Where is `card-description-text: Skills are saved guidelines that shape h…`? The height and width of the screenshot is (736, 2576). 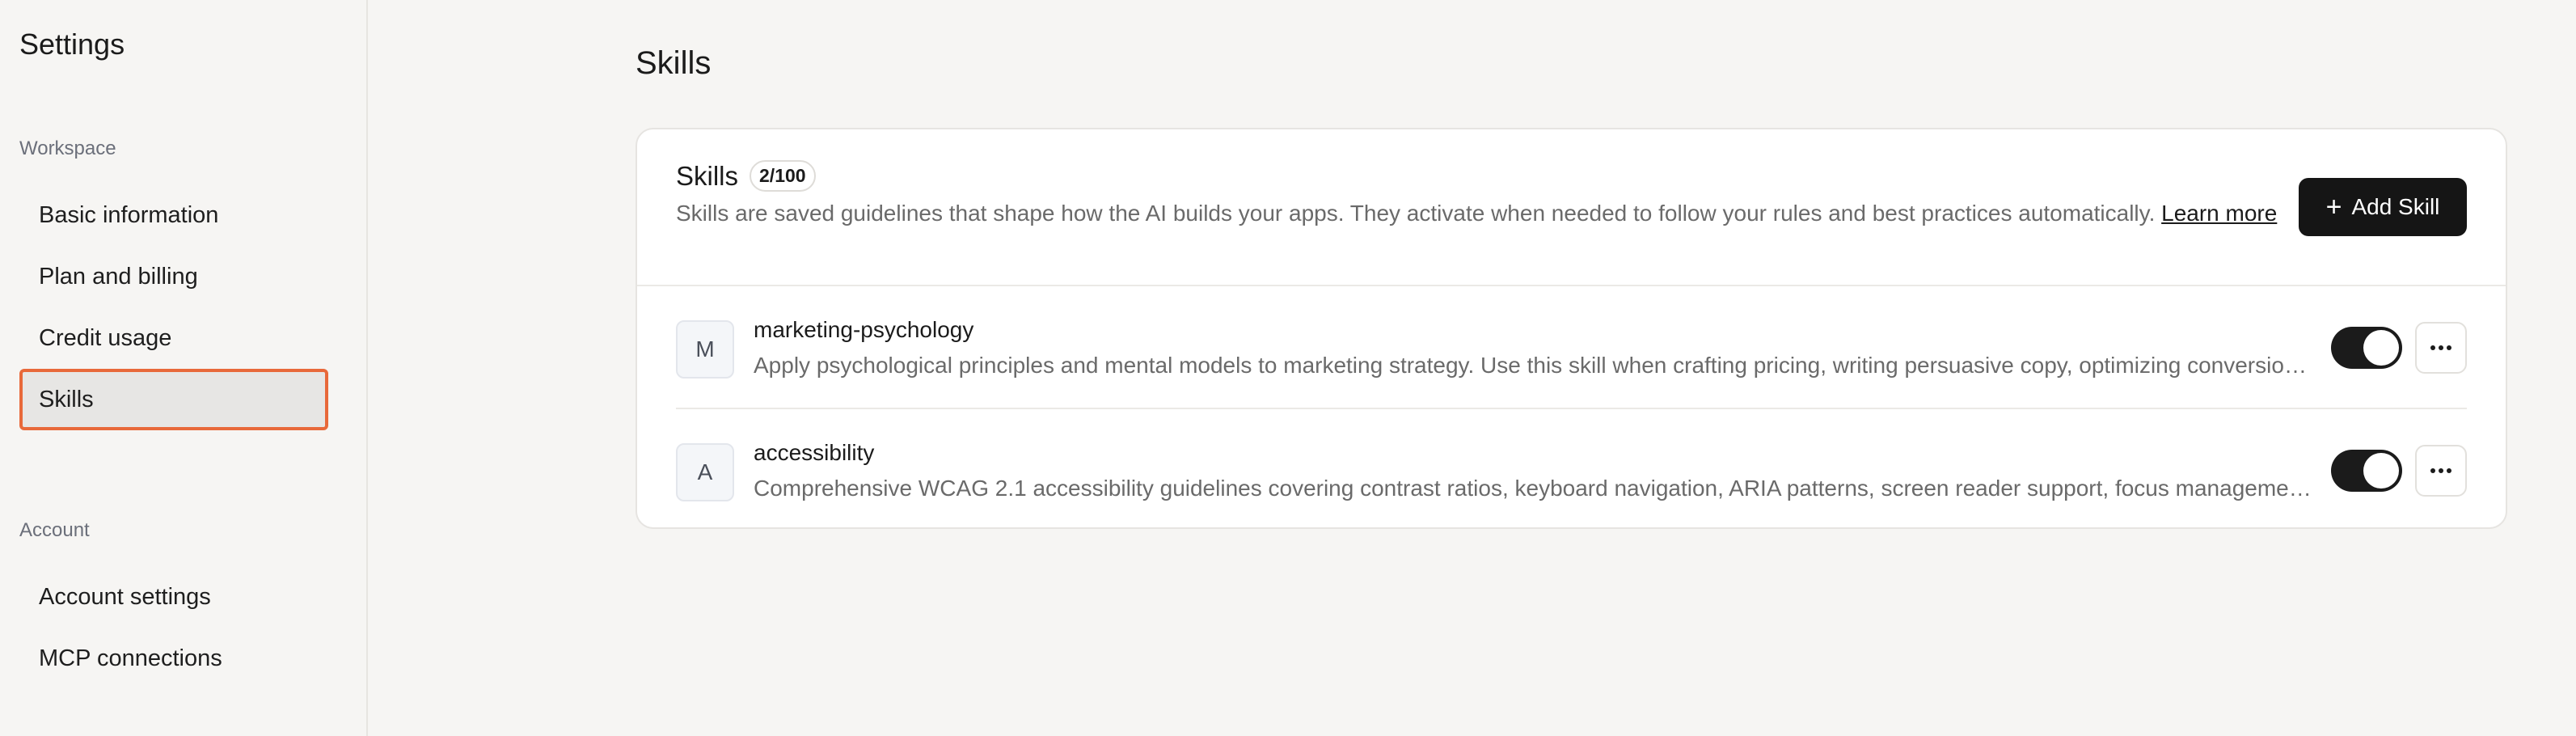 card-description-text: Skills are saved guidelines that shape h… is located at coordinates (1416, 214).